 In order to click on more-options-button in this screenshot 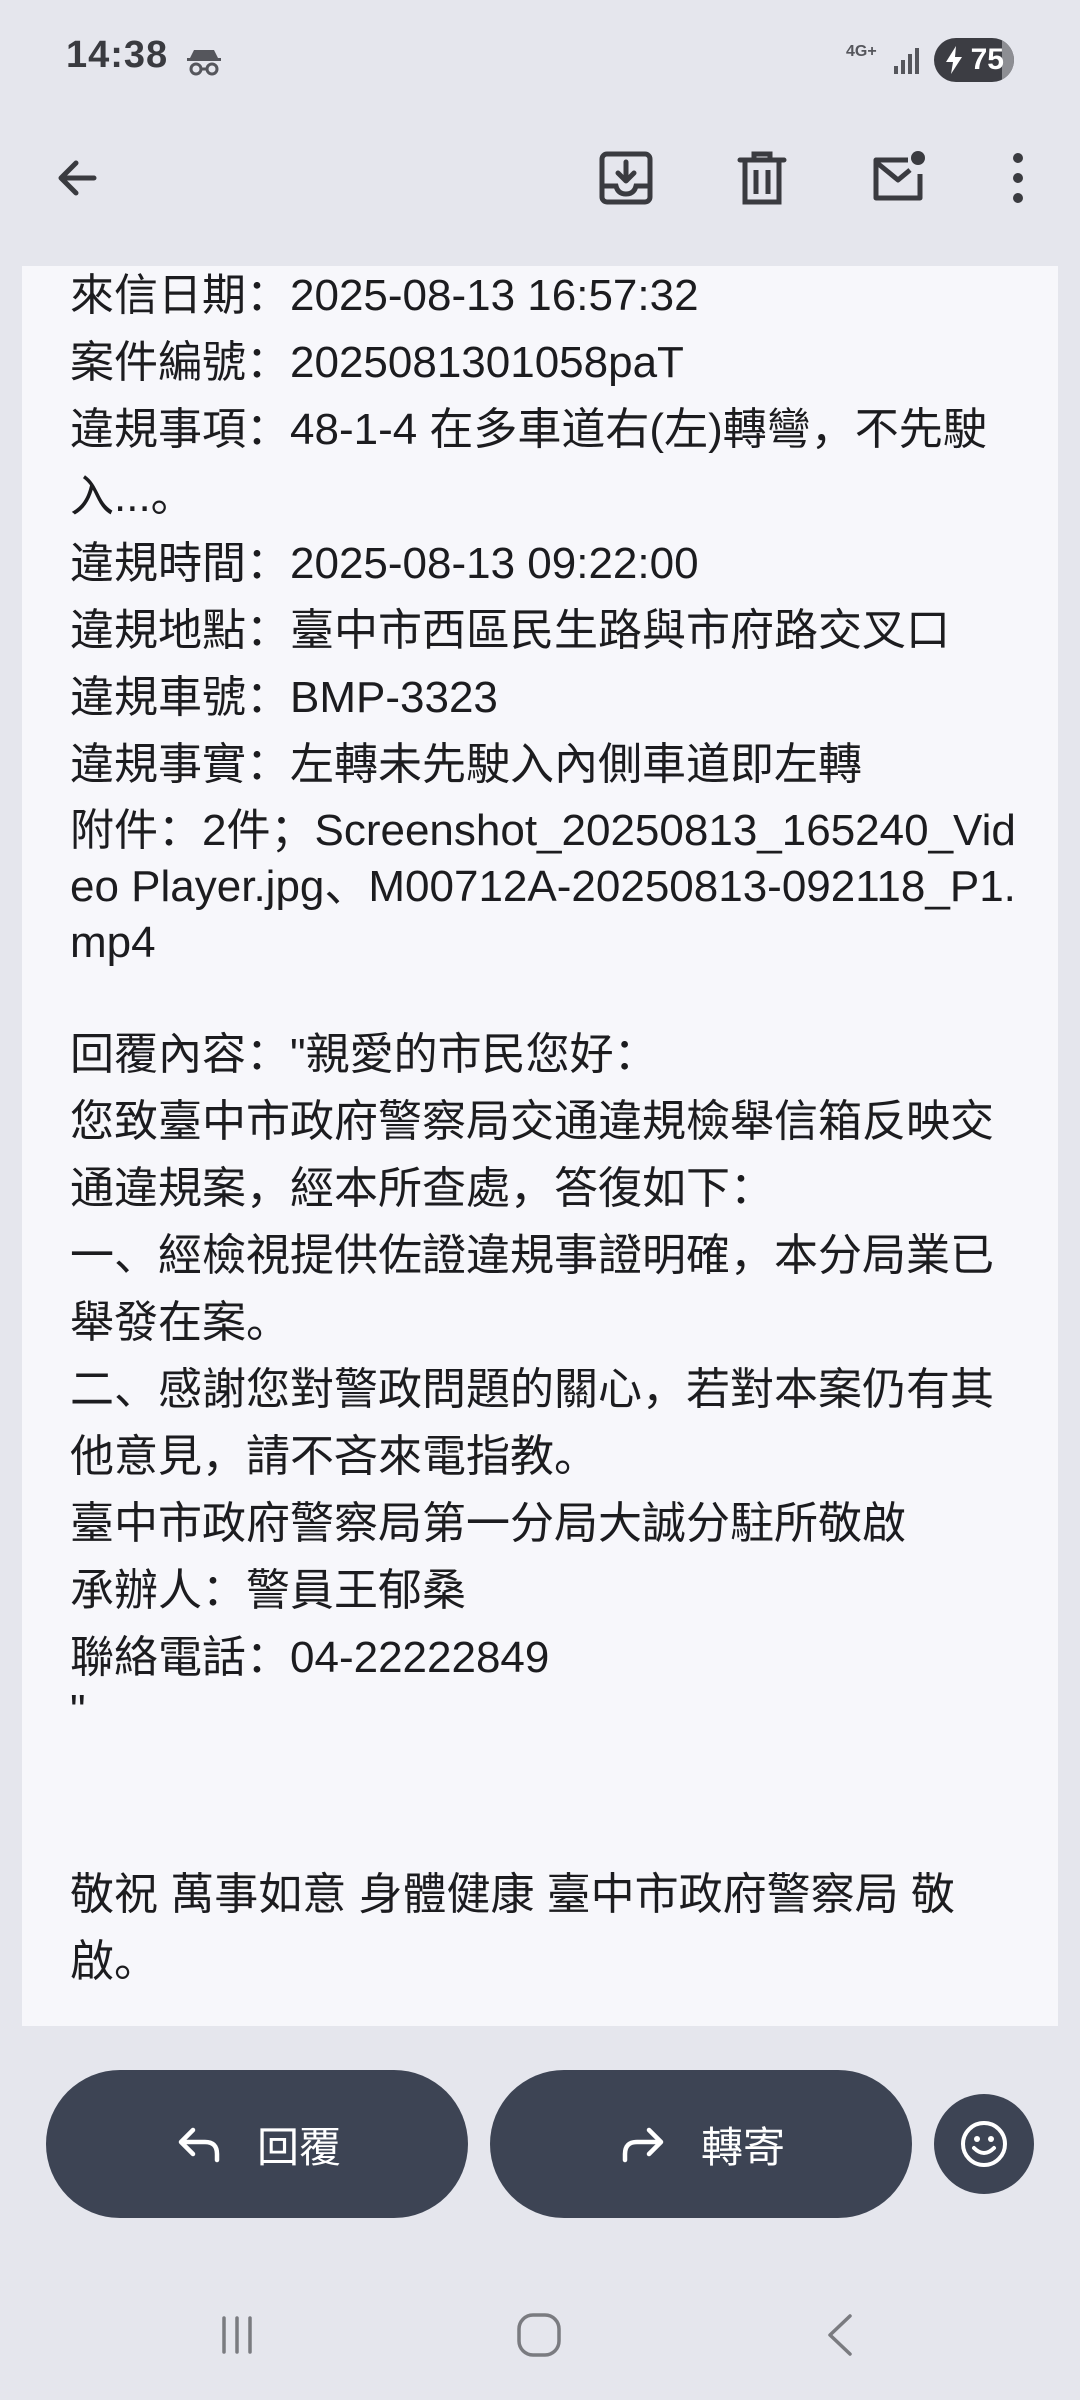, I will do `click(1018, 178)`.